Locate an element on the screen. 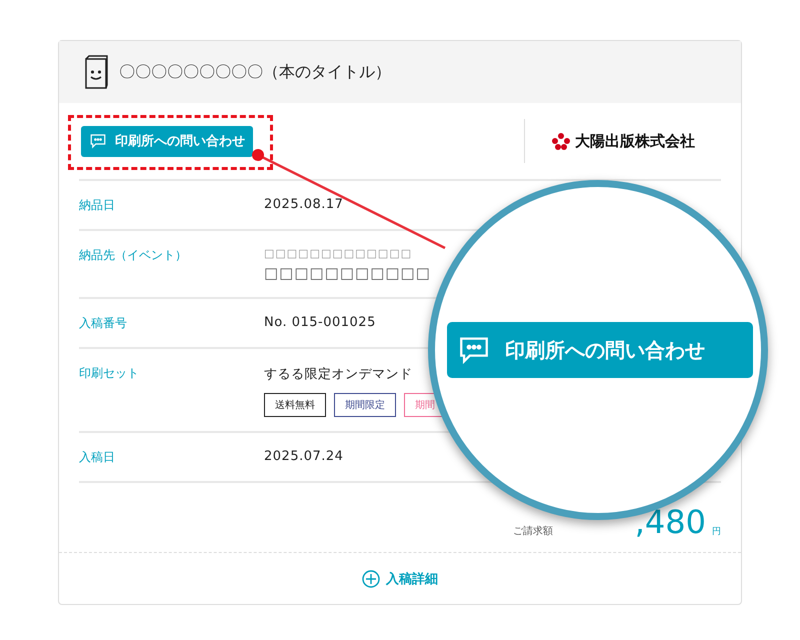  field-label: 納品日 is located at coordinates (97, 205).